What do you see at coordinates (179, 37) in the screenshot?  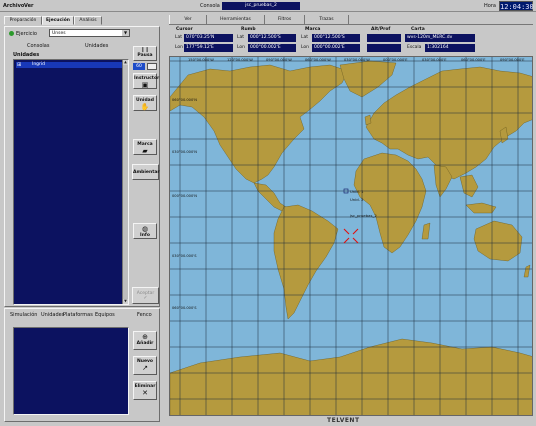 I see `cursor-lat-label: Lat` at bounding box center [179, 37].